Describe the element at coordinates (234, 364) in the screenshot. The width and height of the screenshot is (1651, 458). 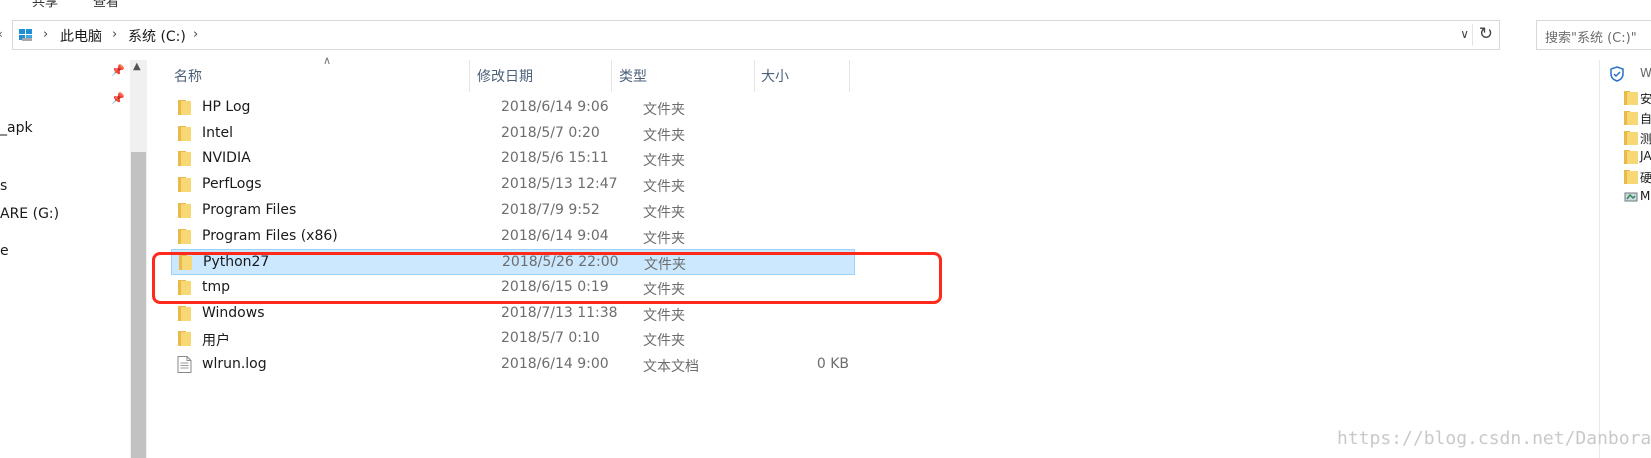
I see `file-name: wlrun.log` at that location.